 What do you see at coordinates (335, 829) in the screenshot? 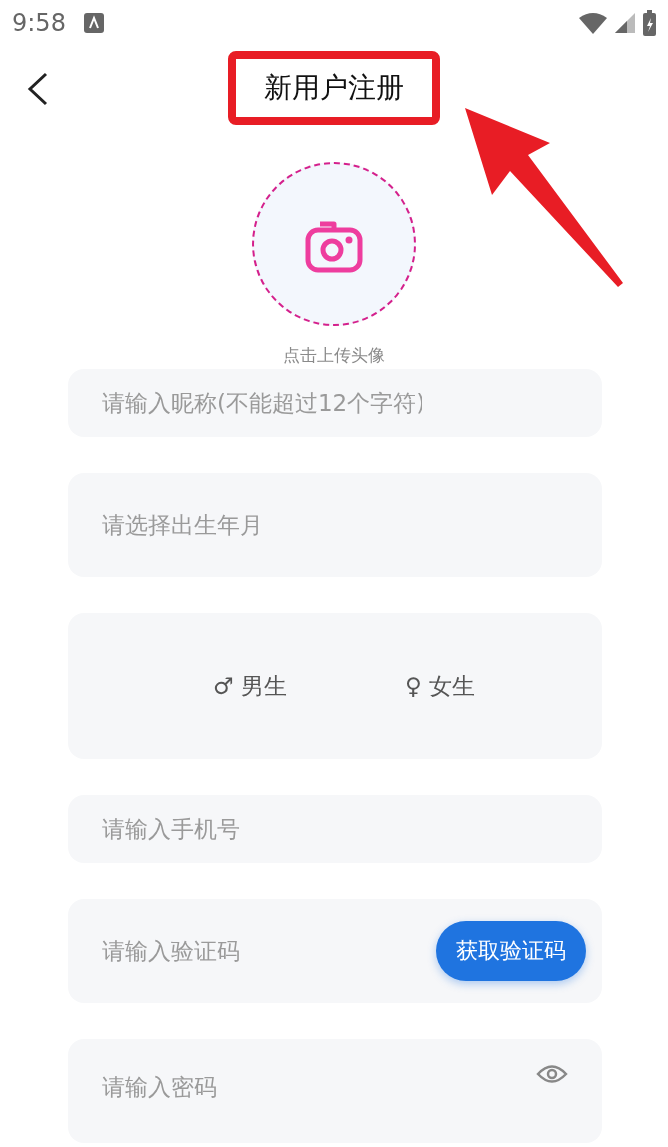
I see `input-field: 请输入手机号` at bounding box center [335, 829].